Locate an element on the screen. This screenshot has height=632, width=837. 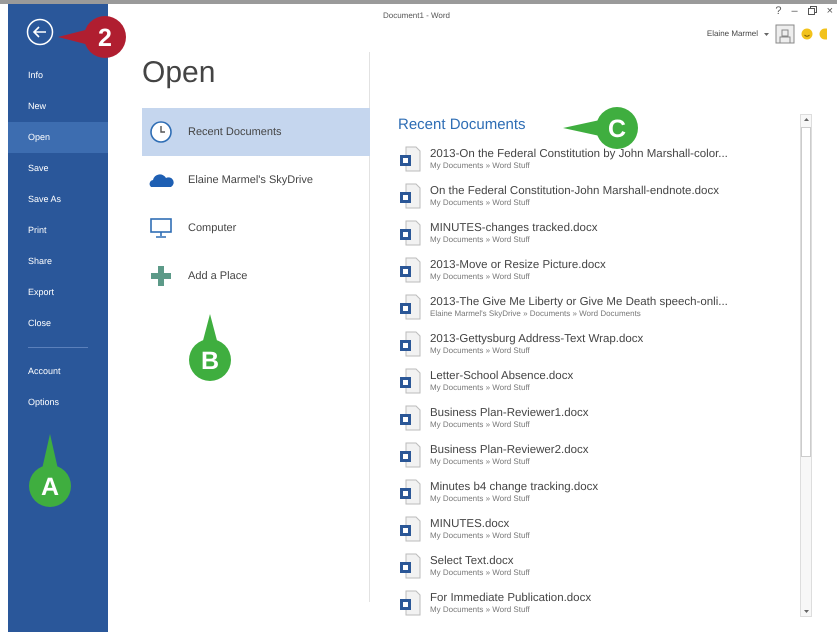
document-name: Business Plan-Reviewer2.docx is located at coordinates (509, 450).